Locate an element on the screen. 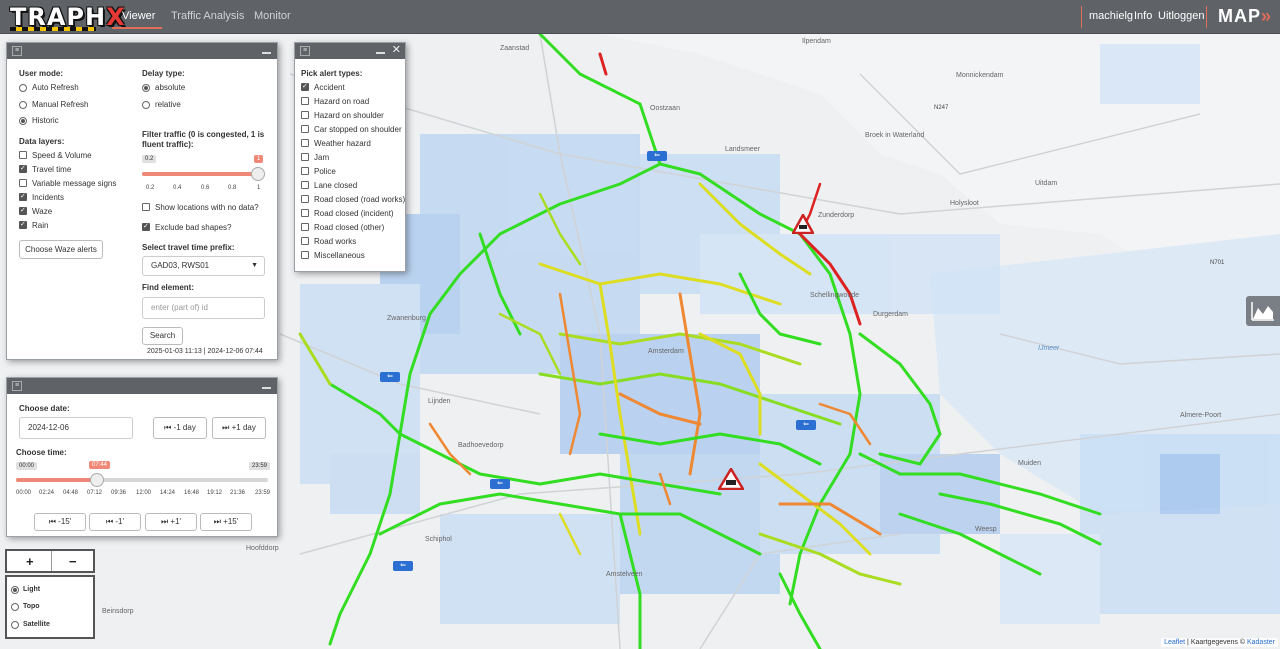 The image size is (1280, 649). radio-auto-refresh is located at coordinates (23, 88).